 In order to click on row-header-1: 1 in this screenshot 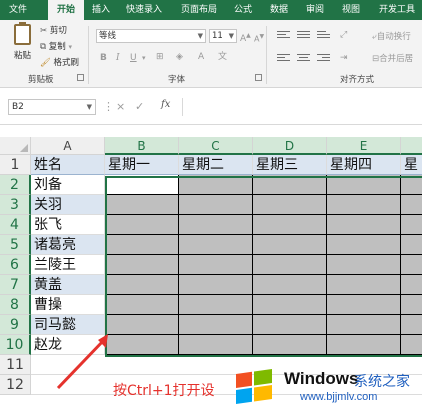, I will do `click(15, 165)`.